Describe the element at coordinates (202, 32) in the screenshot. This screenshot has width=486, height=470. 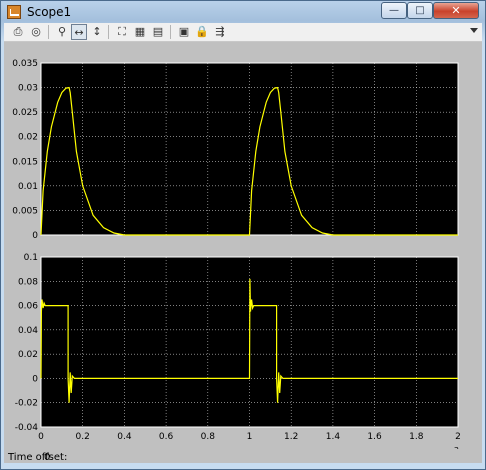
I see `lock-axes-icon: 🔒` at that location.